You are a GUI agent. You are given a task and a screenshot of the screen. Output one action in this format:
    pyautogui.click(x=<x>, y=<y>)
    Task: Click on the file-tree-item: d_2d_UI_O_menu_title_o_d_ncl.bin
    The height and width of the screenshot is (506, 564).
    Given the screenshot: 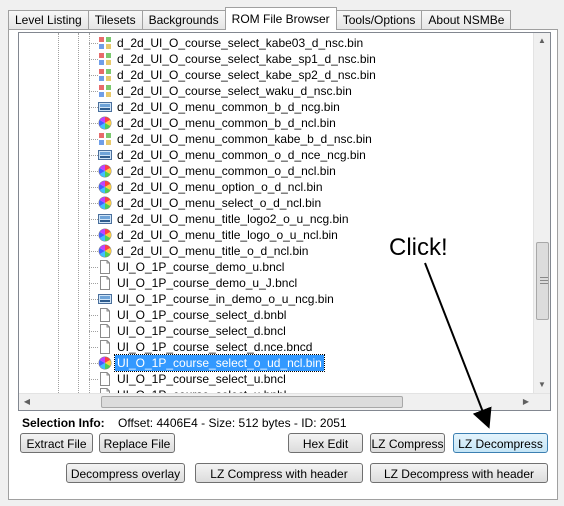 What is the action you would take?
    pyautogui.click(x=276, y=251)
    